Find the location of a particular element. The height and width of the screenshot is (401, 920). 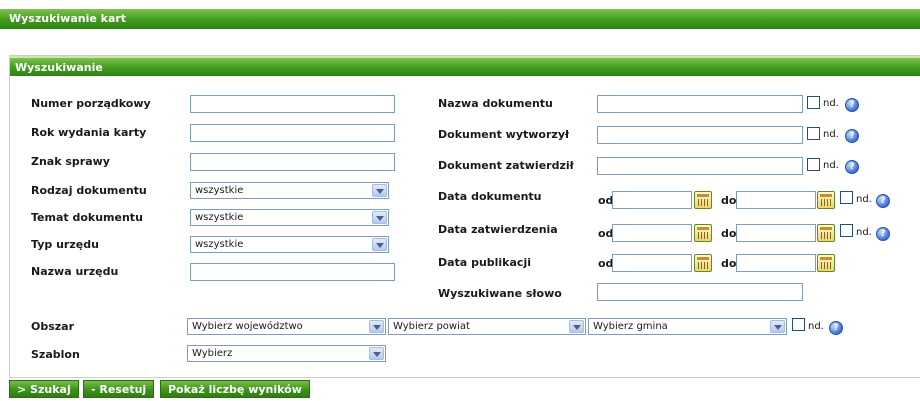

label-nazwa-dokumentu: Nazwa dokumentu is located at coordinates (495, 103).